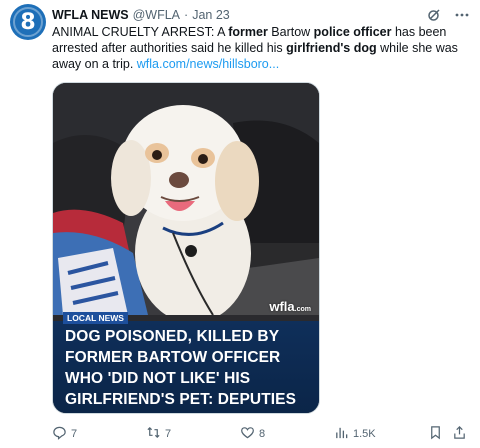 The image size is (480, 448). What do you see at coordinates (331, 48) in the screenshot?
I see `tweet-bold-text: girlfriend's dog` at bounding box center [331, 48].